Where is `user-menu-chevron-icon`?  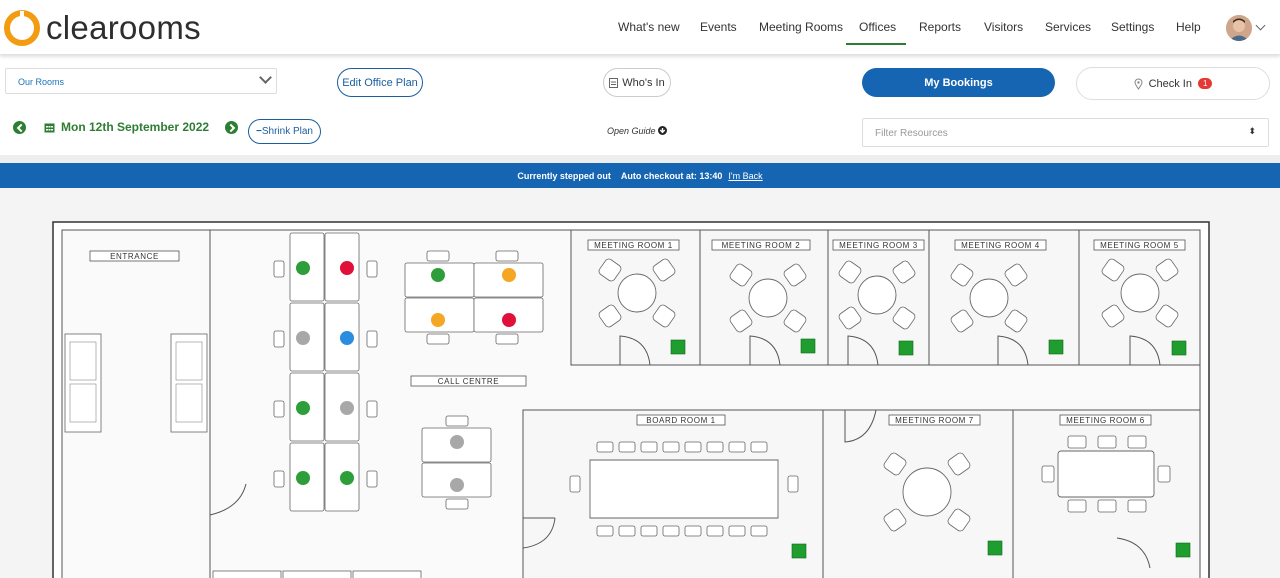
user-menu-chevron-icon is located at coordinates (1260, 25).